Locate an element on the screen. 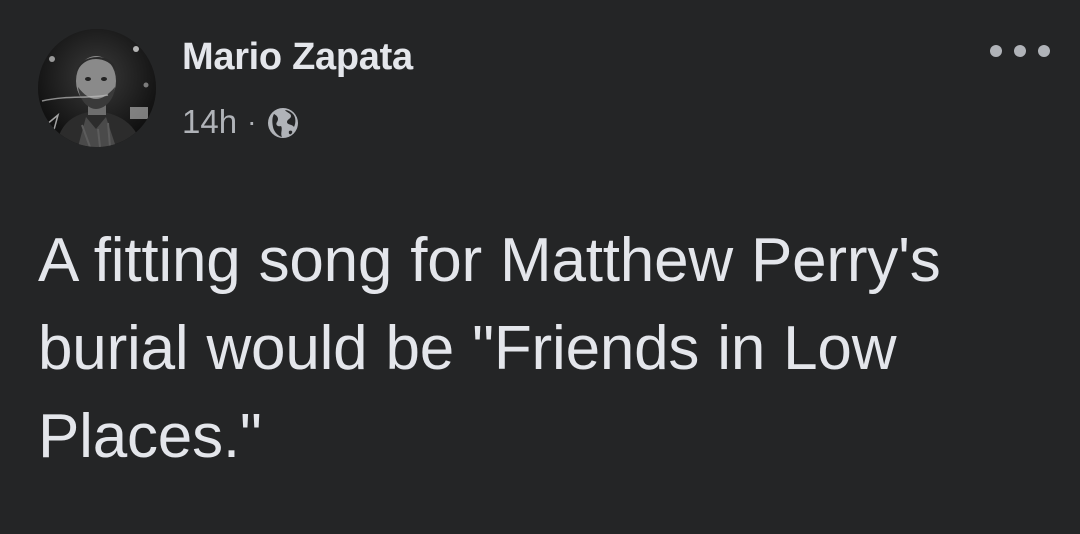  more-options-button is located at coordinates (1020, 51).